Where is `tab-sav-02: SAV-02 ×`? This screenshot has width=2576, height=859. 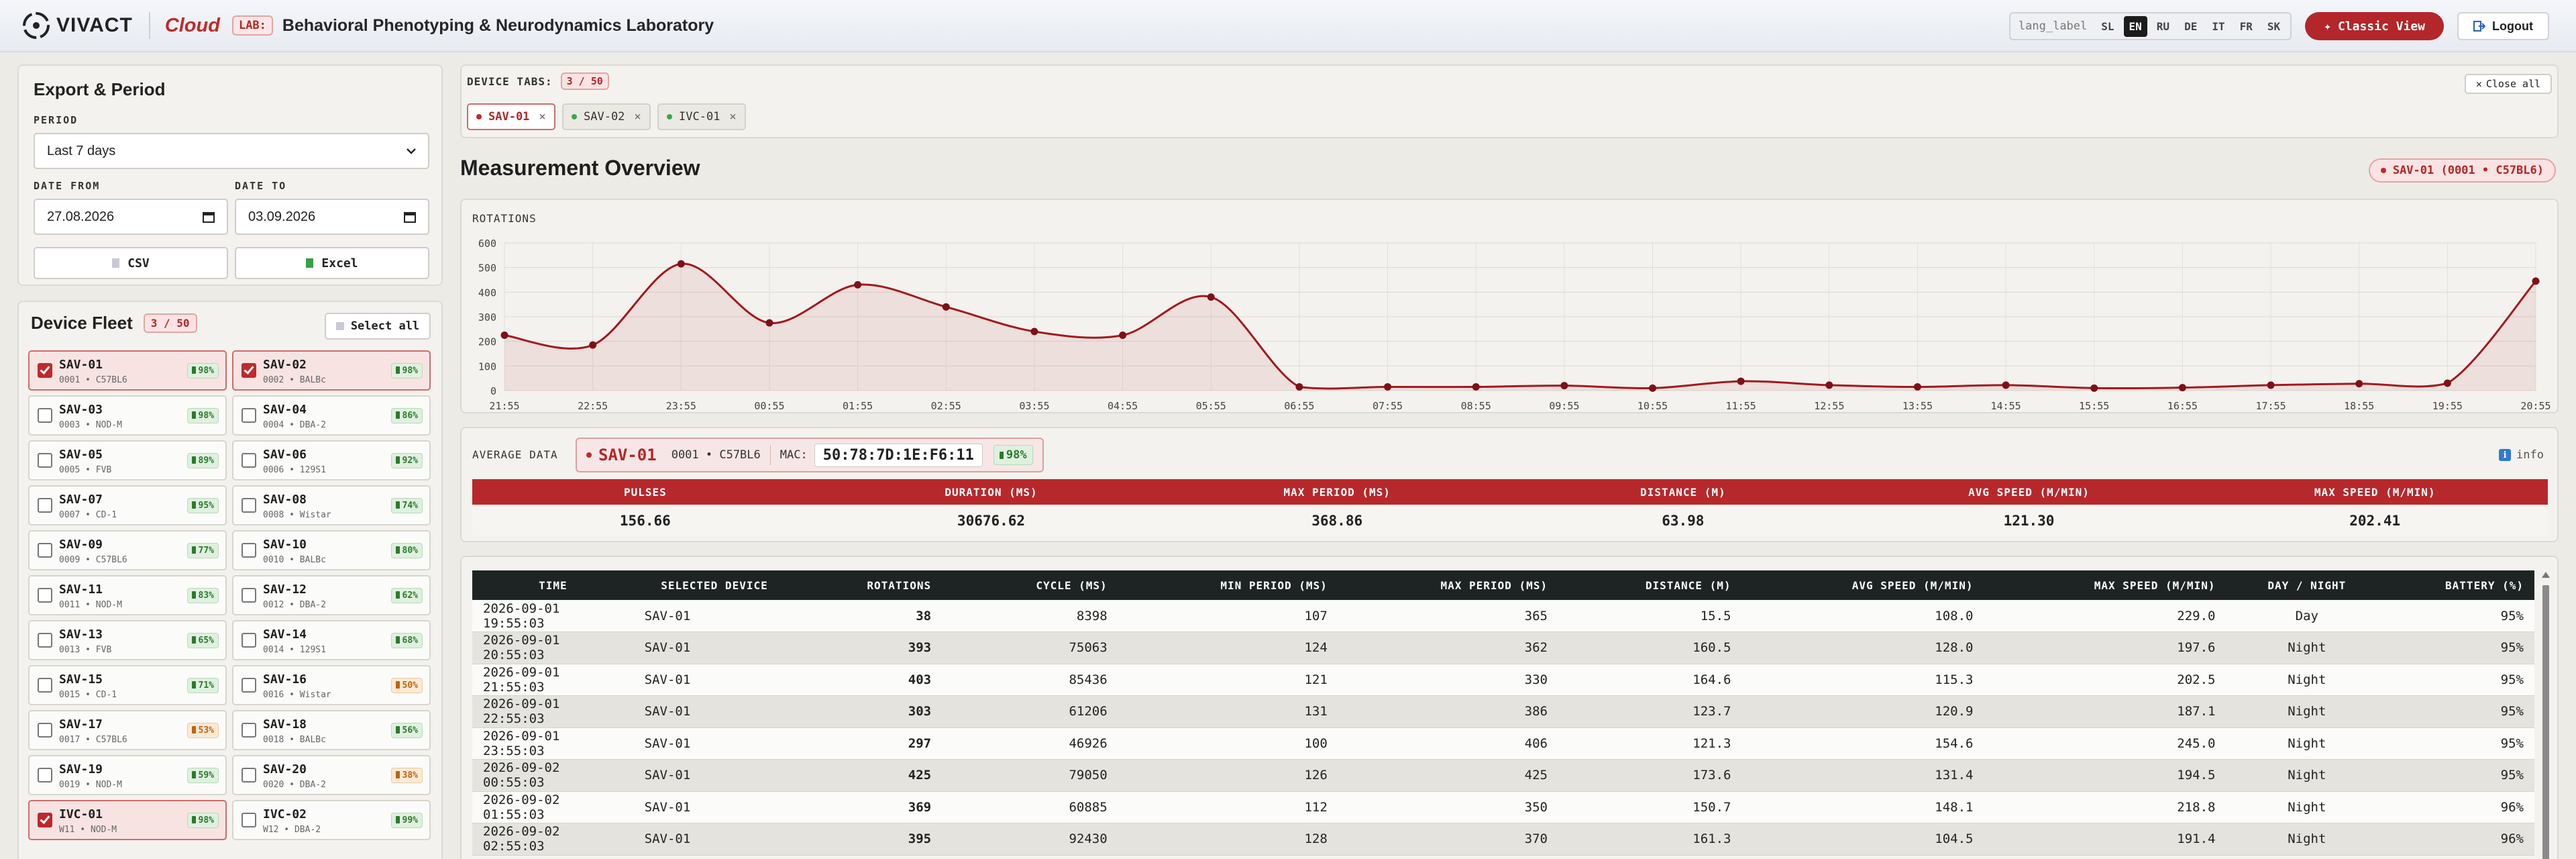
tab-sav-02: SAV-02 × is located at coordinates (606, 117).